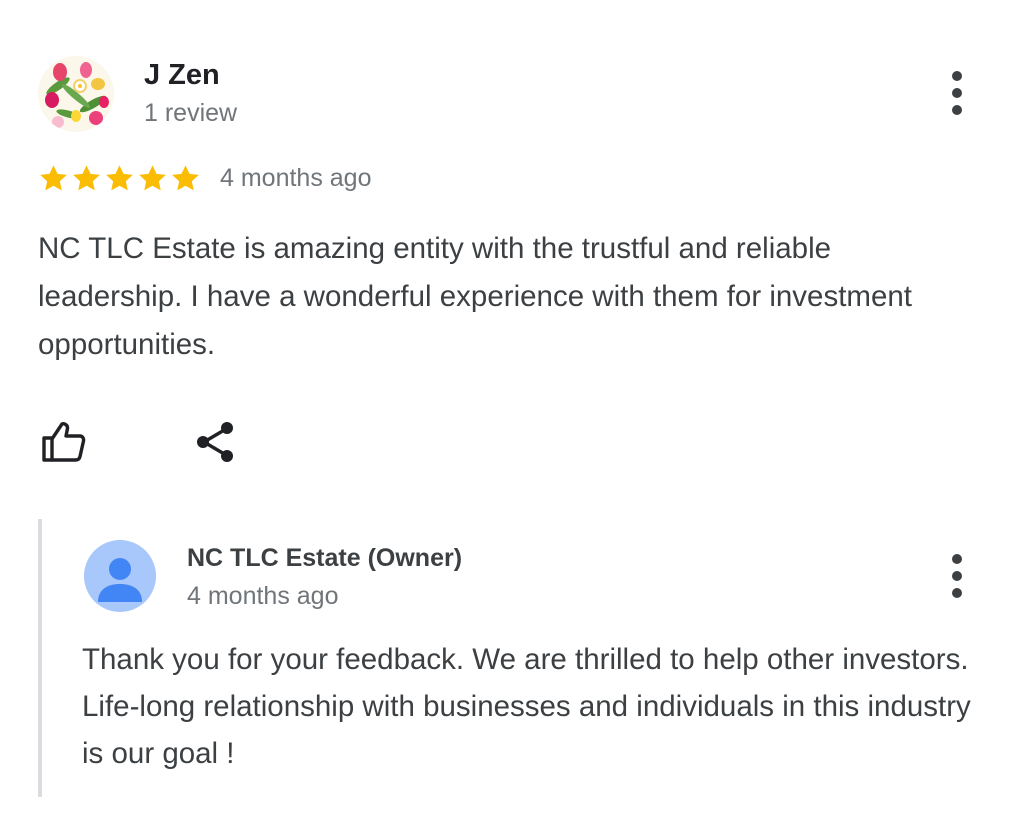  I want to click on reply-more-options-button, so click(957, 576).